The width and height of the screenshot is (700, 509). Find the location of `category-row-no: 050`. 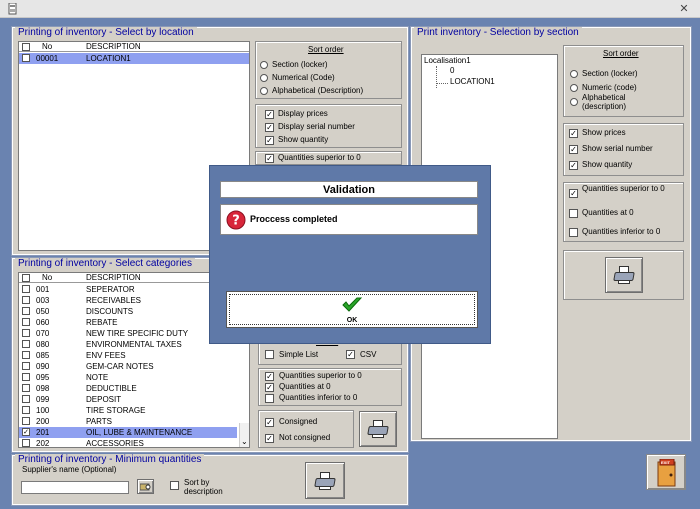

category-row-no: 050 is located at coordinates (43, 311).